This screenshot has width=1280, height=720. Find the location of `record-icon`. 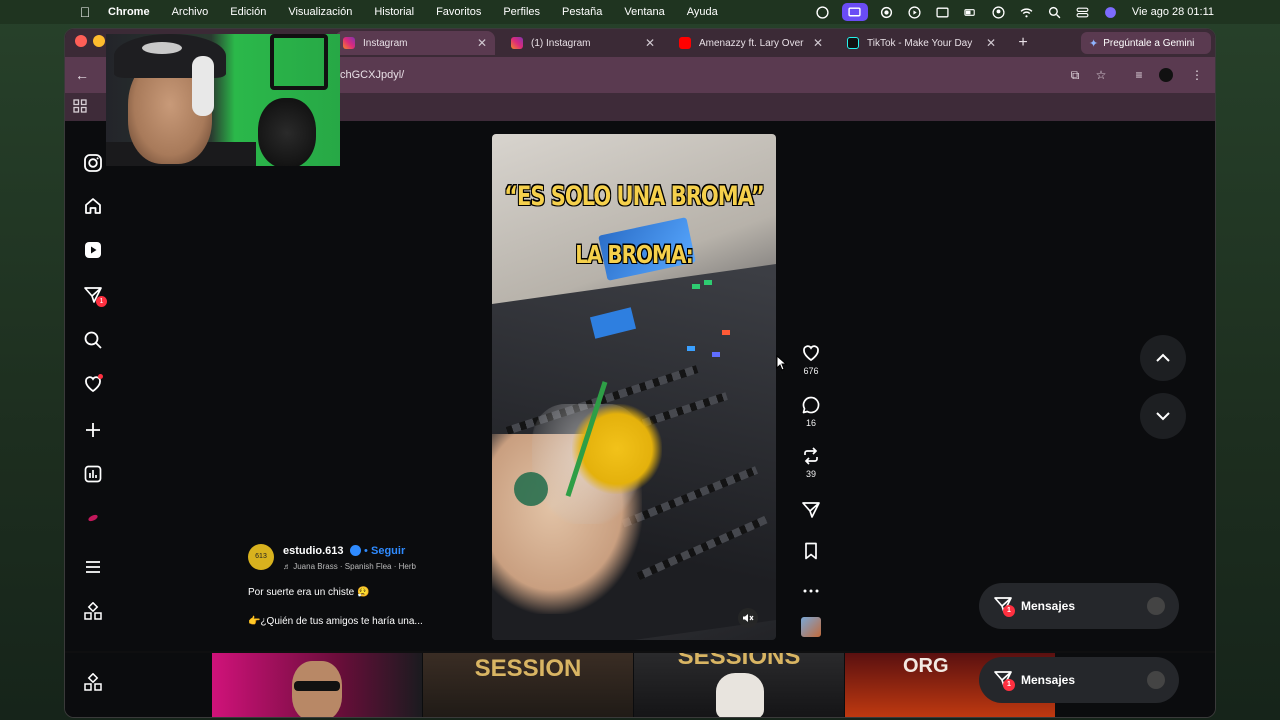

record-icon is located at coordinates (887, 12).